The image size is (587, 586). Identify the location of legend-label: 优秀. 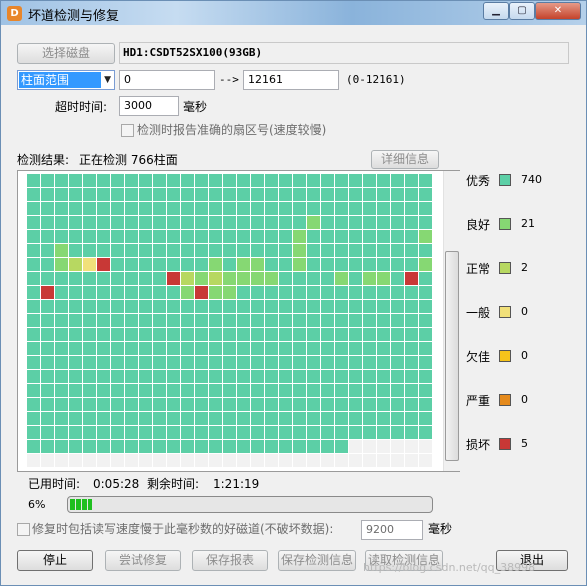
(478, 181).